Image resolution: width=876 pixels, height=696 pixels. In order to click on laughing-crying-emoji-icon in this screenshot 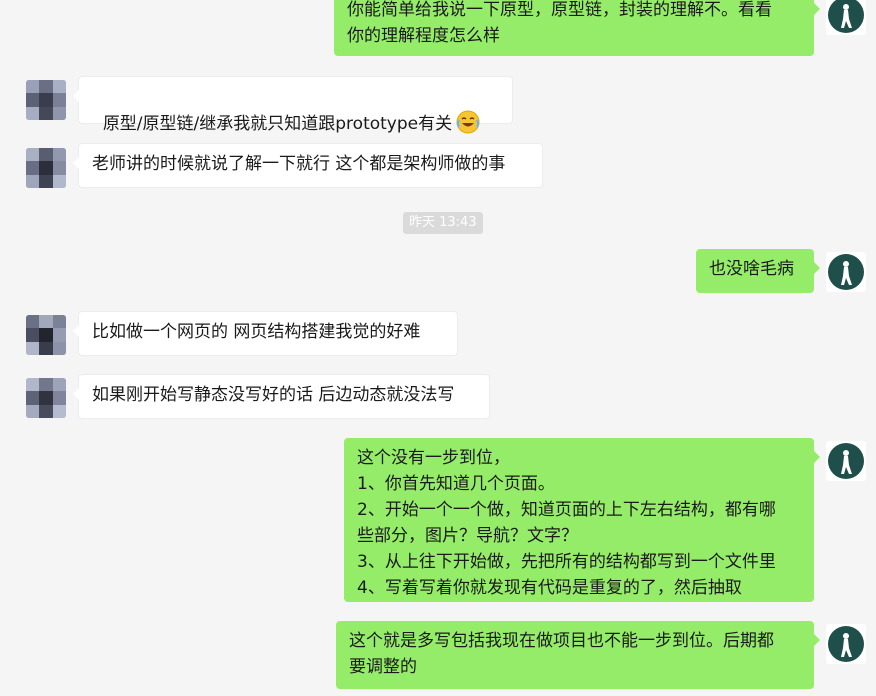, I will do `click(468, 122)`.